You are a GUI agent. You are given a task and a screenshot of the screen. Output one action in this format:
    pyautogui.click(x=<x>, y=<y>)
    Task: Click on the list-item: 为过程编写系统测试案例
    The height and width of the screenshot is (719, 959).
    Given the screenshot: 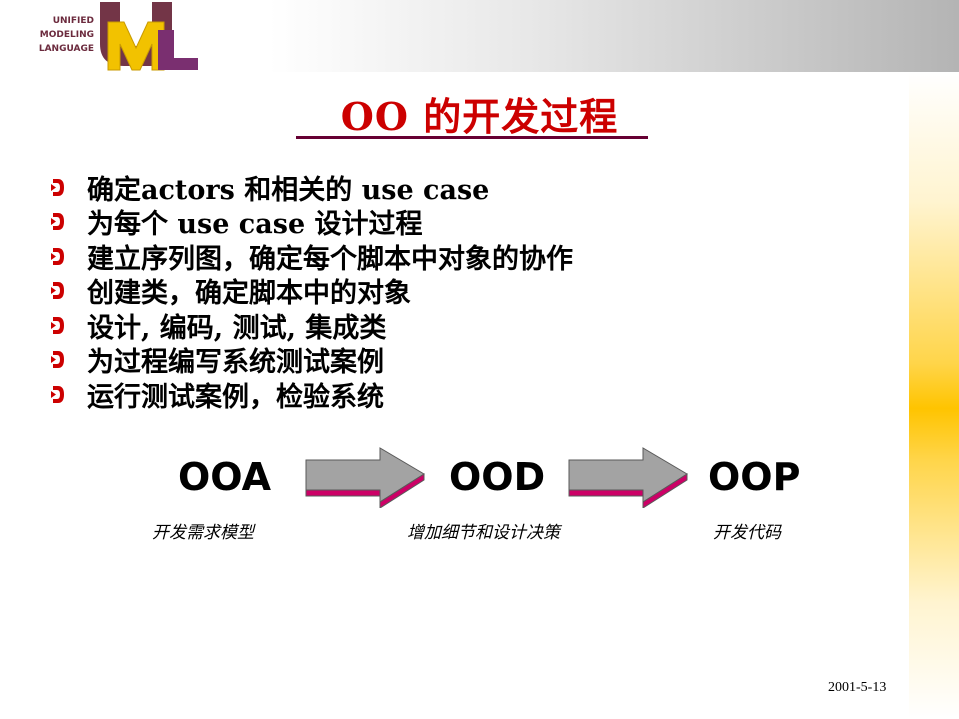 What is the action you would take?
    pyautogui.click(x=311, y=360)
    